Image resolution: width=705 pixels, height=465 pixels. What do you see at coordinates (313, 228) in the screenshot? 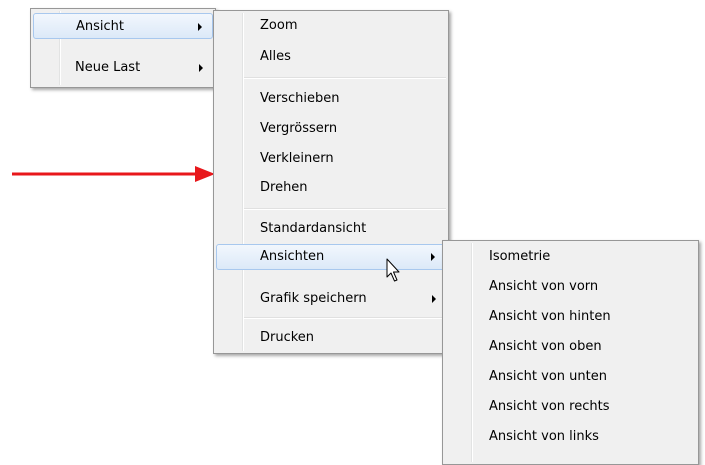
I see `menu-item-label: Standardansicht` at bounding box center [313, 228].